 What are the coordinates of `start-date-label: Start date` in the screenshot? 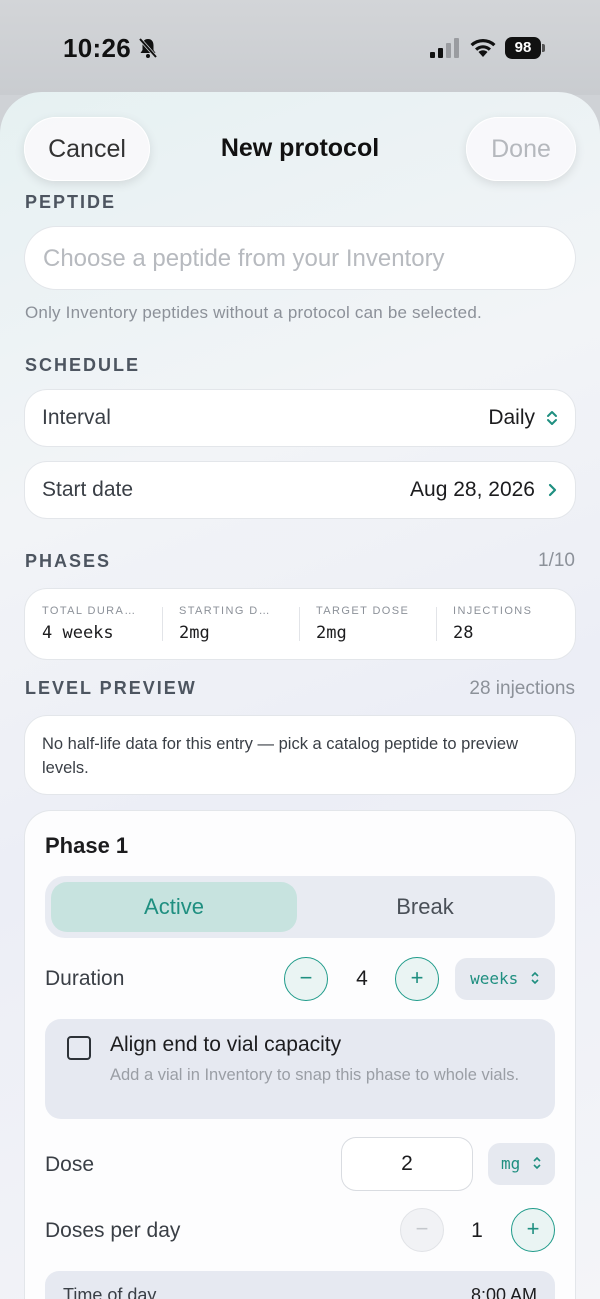 It's located at (88, 489).